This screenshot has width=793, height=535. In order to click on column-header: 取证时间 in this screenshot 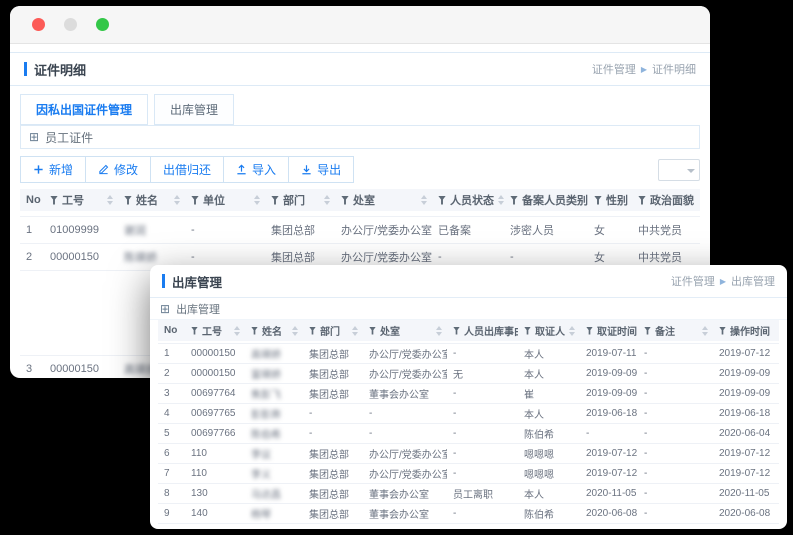, I will do `click(609, 330)`.